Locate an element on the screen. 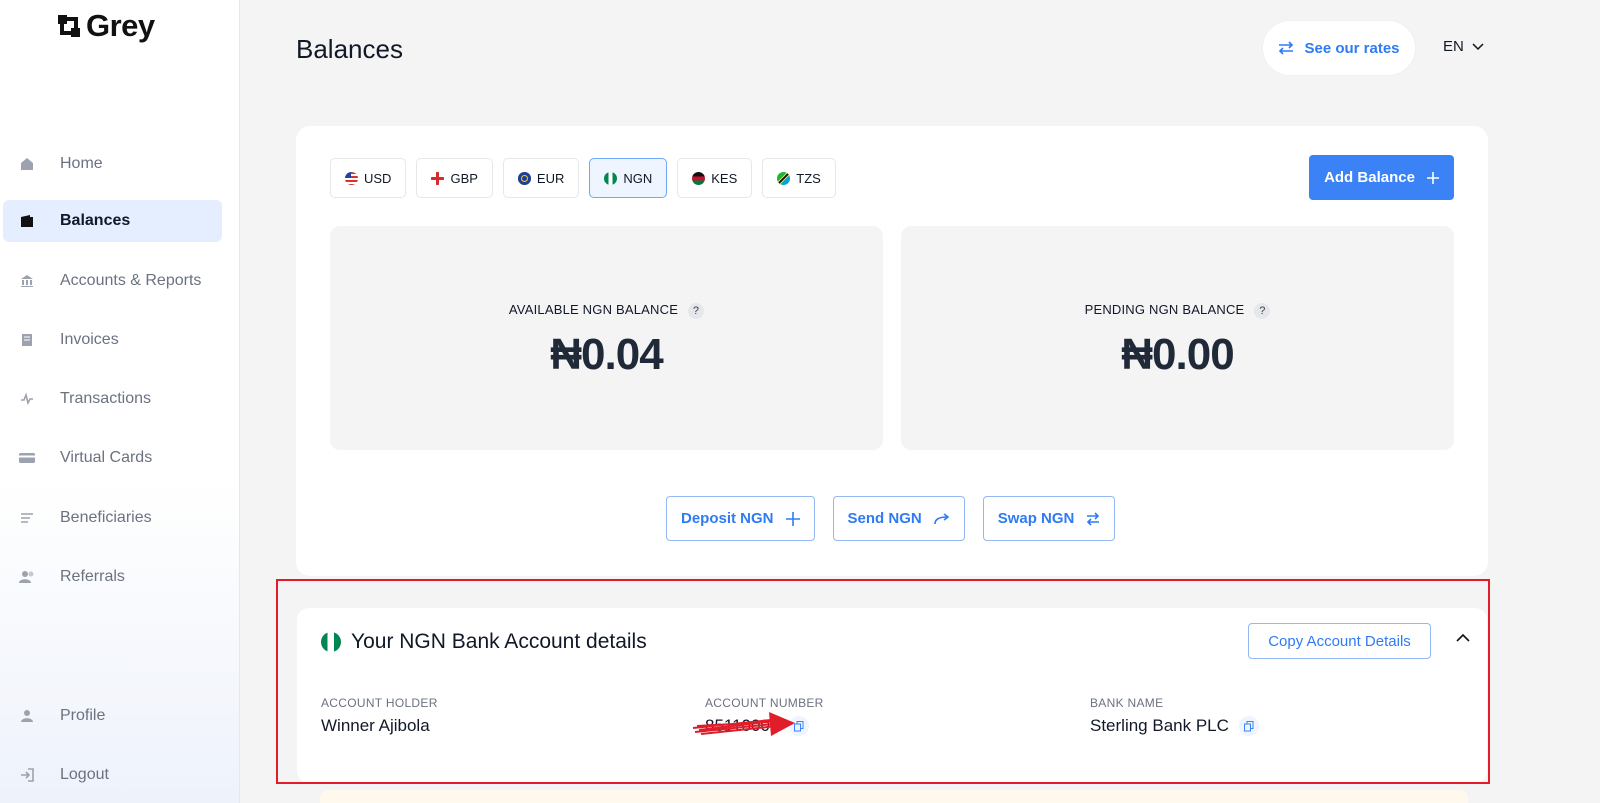 This screenshot has height=803, width=1600. tab-eur: EUR is located at coordinates (541, 178).